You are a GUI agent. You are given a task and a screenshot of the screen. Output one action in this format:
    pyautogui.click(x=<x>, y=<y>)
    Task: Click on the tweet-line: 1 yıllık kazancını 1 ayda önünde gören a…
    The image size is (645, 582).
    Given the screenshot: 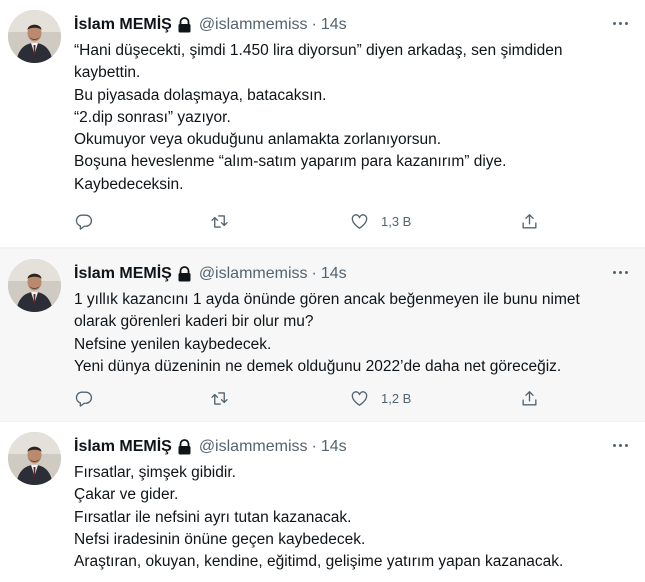 What is the action you would take?
    pyautogui.click(x=327, y=299)
    